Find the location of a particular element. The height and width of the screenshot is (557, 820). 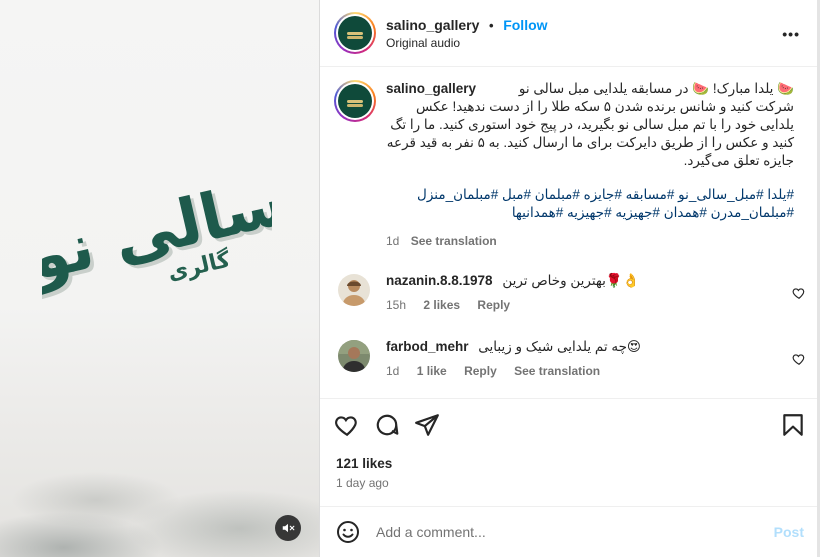

emoji-smiley-icon is located at coordinates (348, 532).